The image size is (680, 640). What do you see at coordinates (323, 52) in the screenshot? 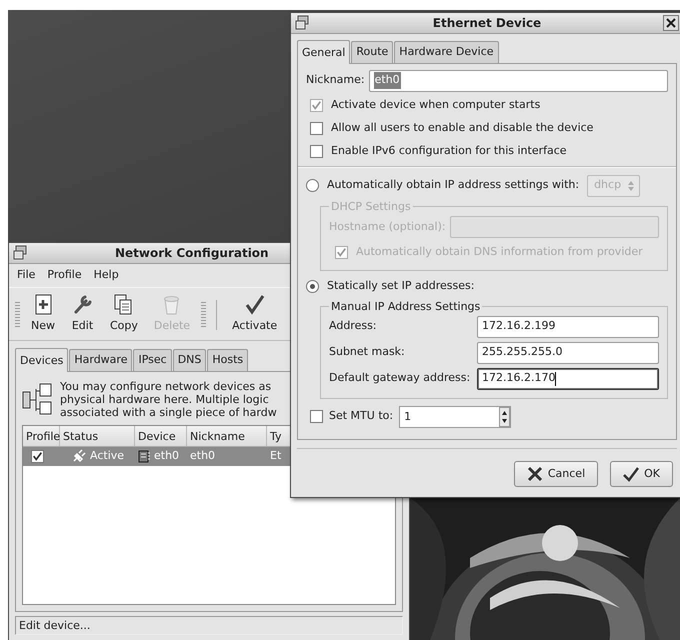
I see `tab: General` at bounding box center [323, 52].